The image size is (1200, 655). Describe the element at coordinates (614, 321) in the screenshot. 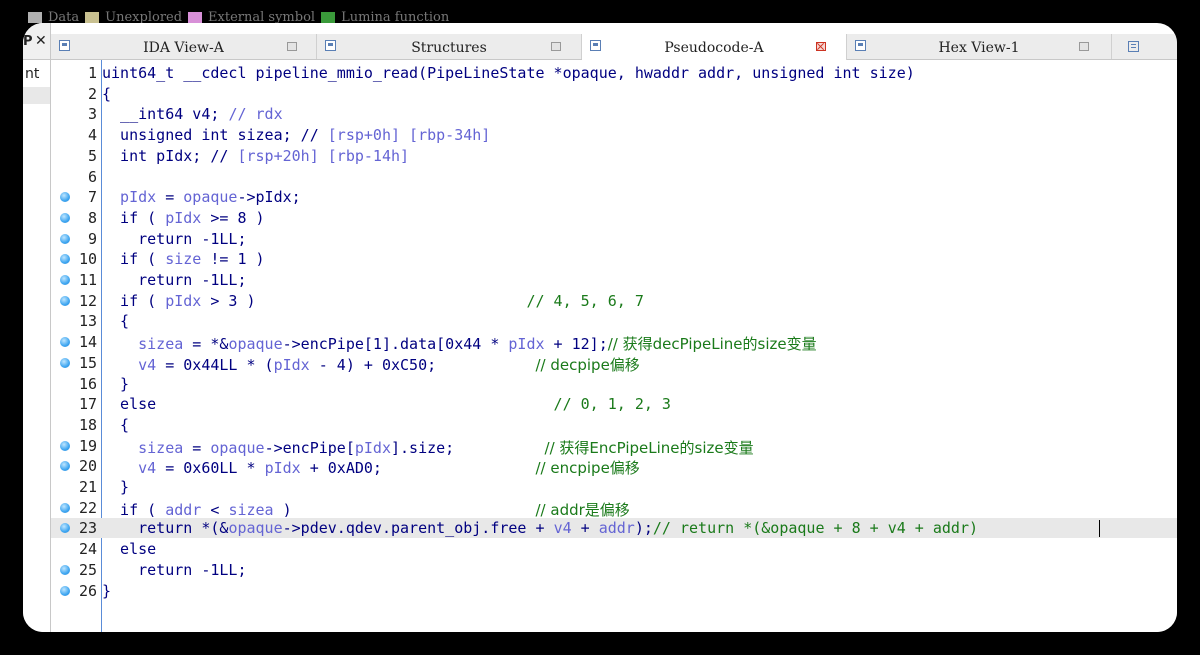

I see `code-line: 13 {` at that location.